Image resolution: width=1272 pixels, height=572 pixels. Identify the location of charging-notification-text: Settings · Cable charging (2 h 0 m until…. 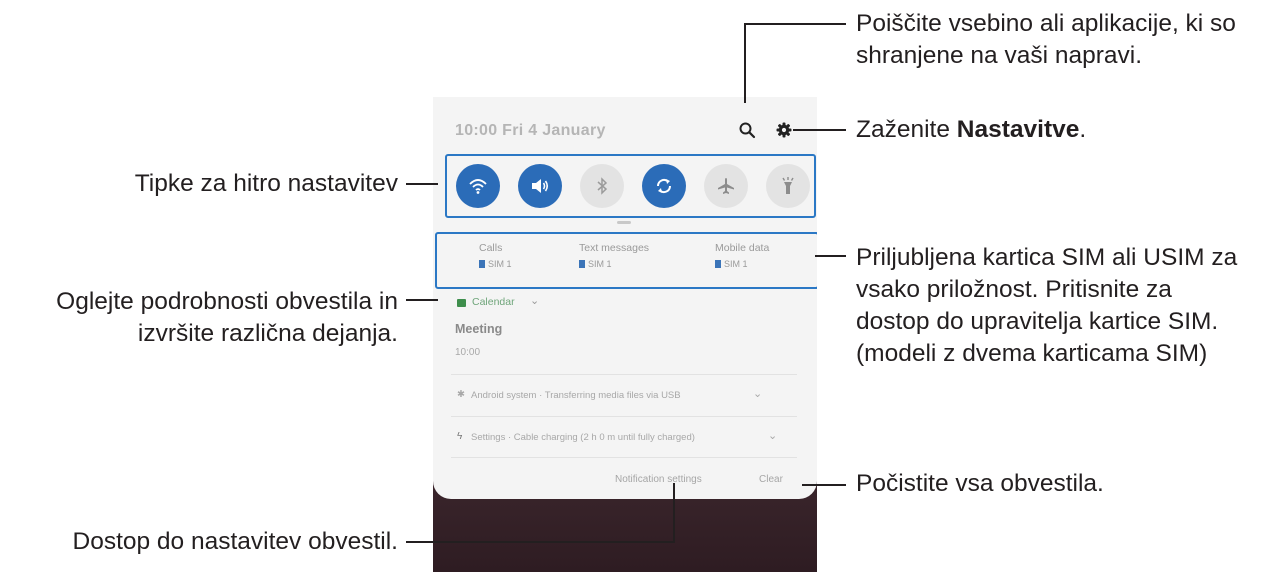
(583, 437).